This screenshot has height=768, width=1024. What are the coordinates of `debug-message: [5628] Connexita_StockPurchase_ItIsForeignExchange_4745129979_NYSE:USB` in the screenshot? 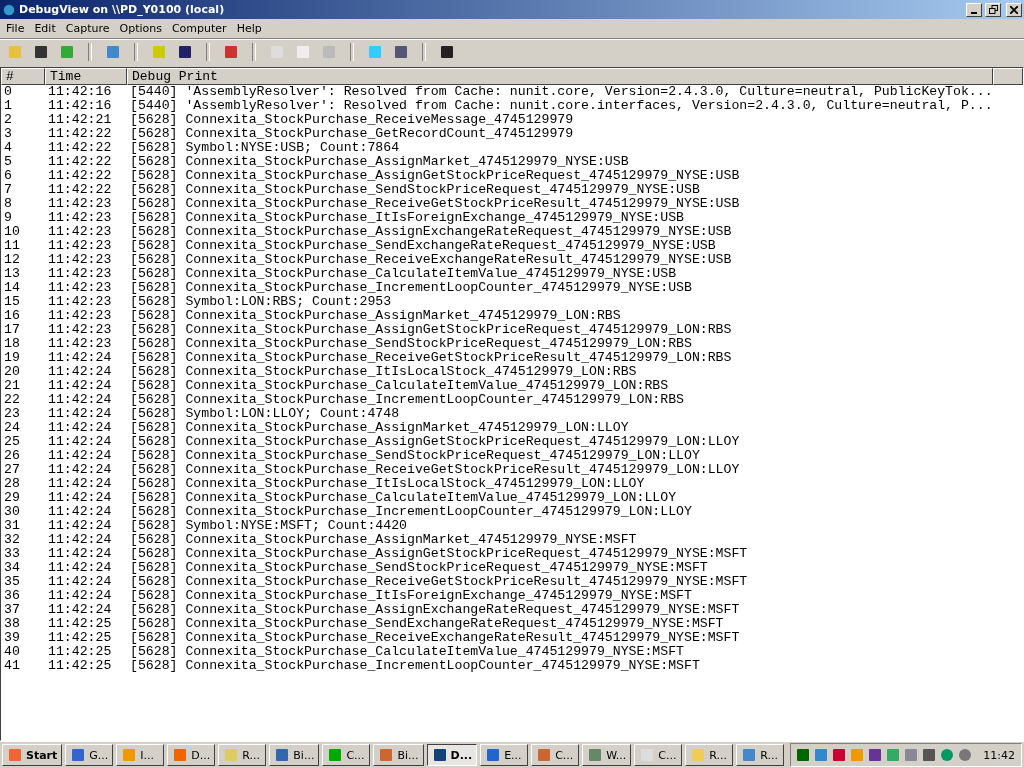 It's located at (406, 218).